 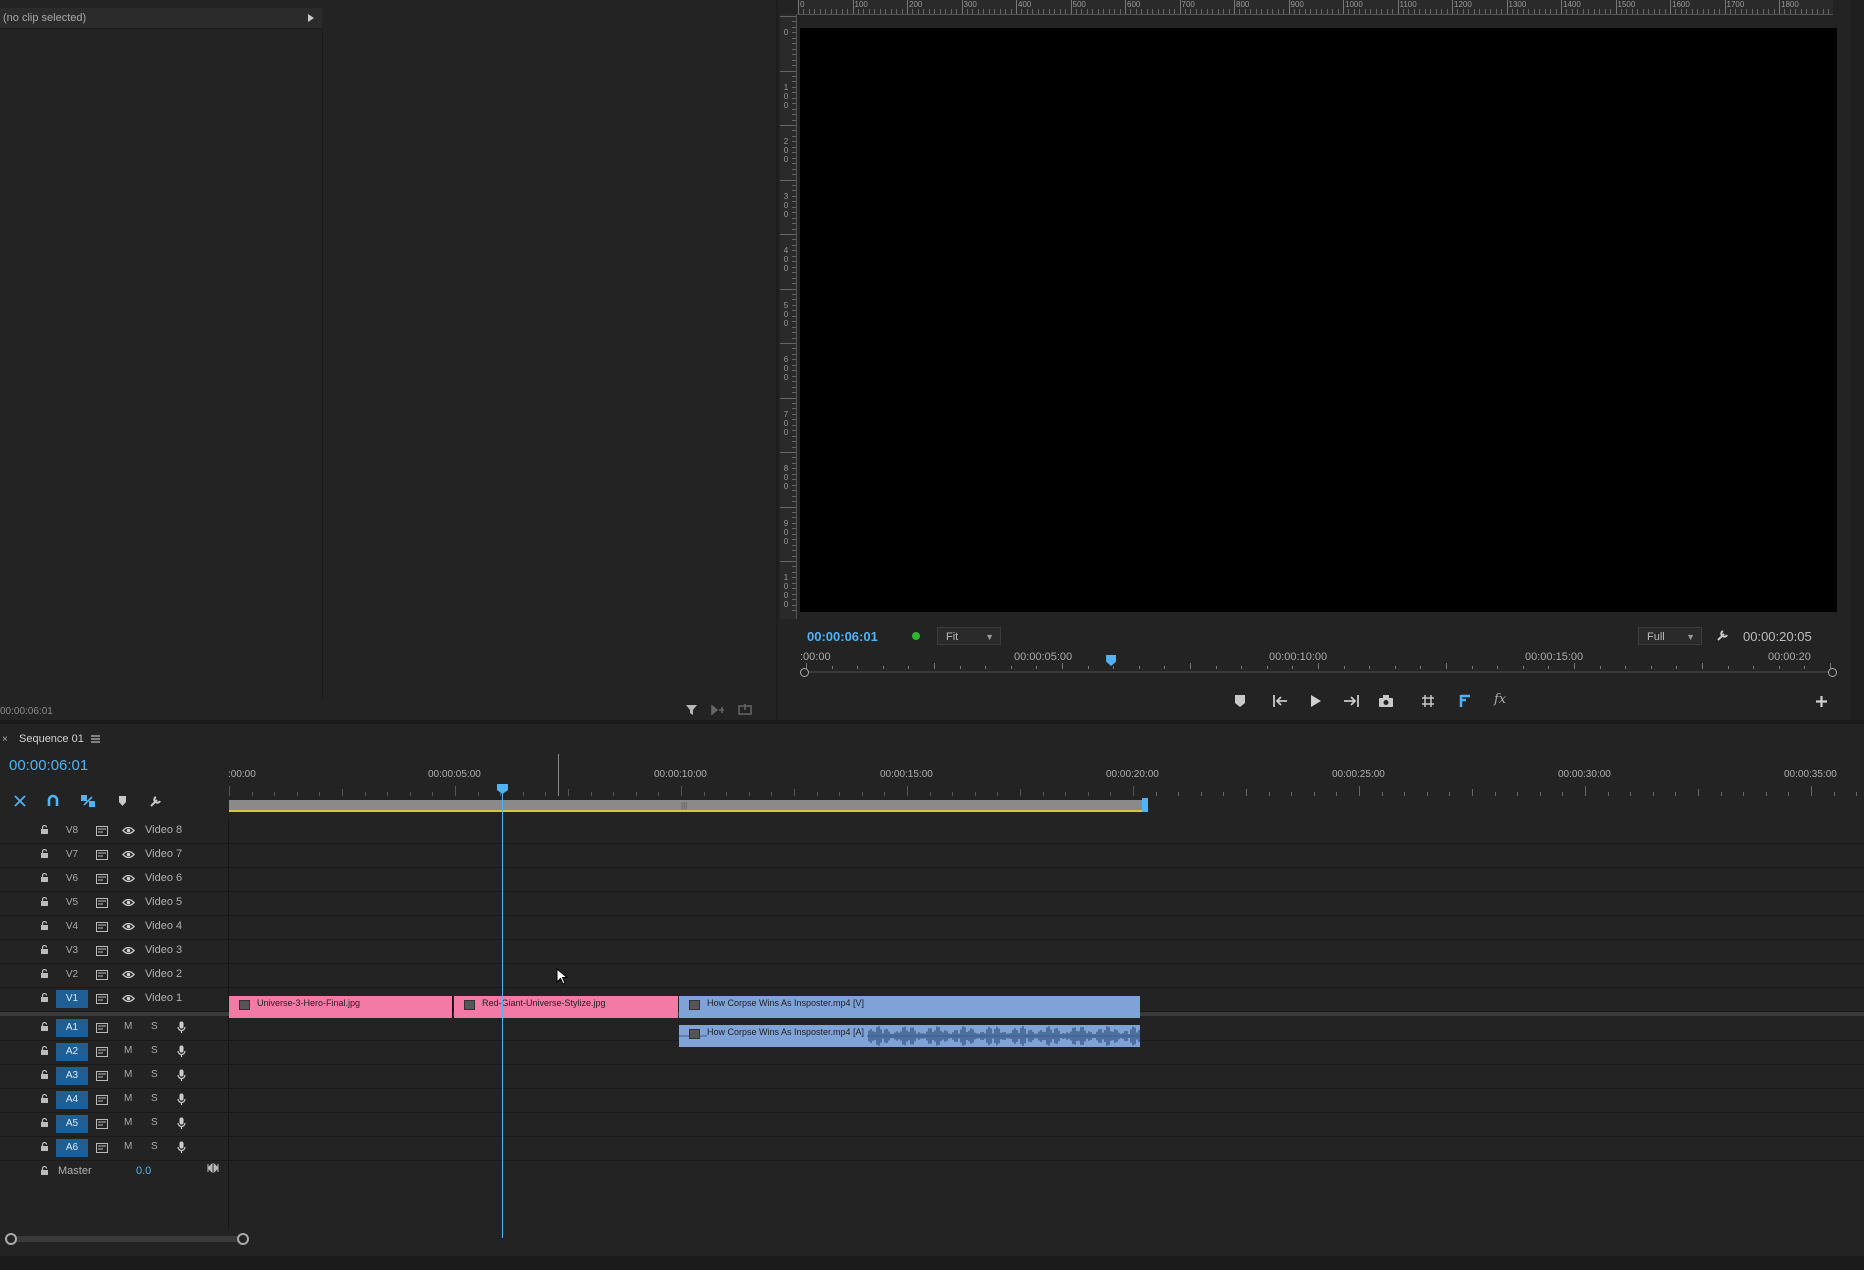 I want to click on video-track-row: V2 Video 2, so click(x=932, y=975).